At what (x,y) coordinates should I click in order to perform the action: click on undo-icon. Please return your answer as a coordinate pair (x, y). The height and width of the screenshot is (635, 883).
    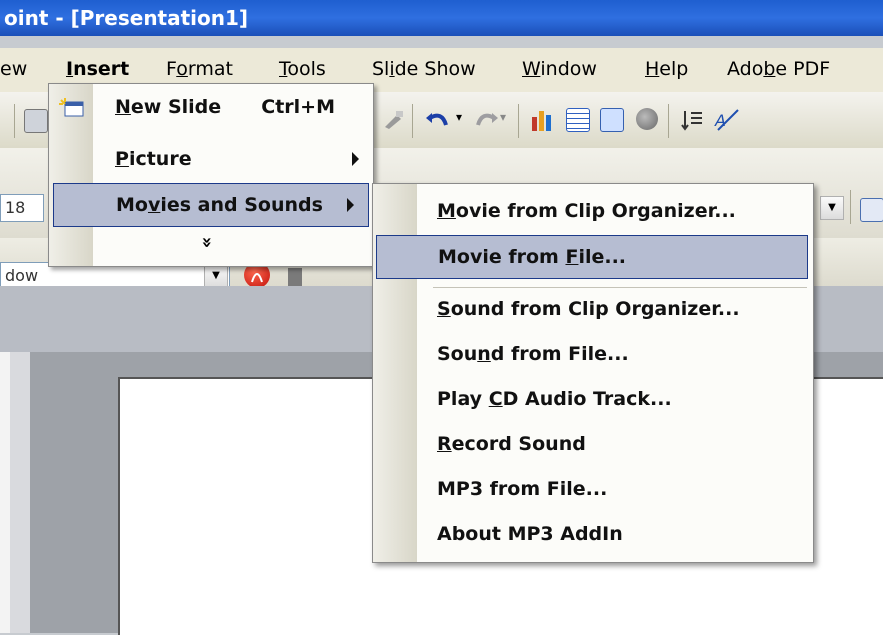
    Looking at the image, I should click on (436, 118).